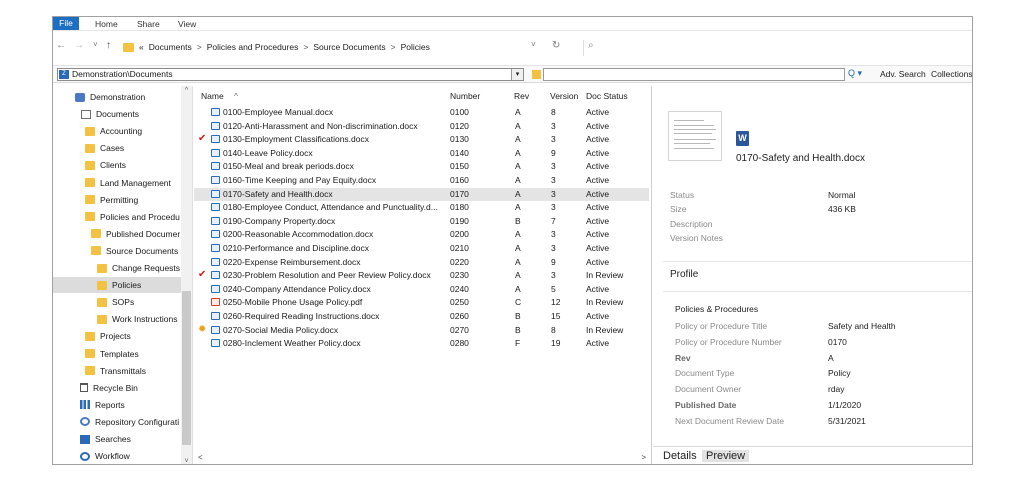  Describe the element at coordinates (117, 336) in the screenshot. I see `tree-item-projects: Projects` at that location.